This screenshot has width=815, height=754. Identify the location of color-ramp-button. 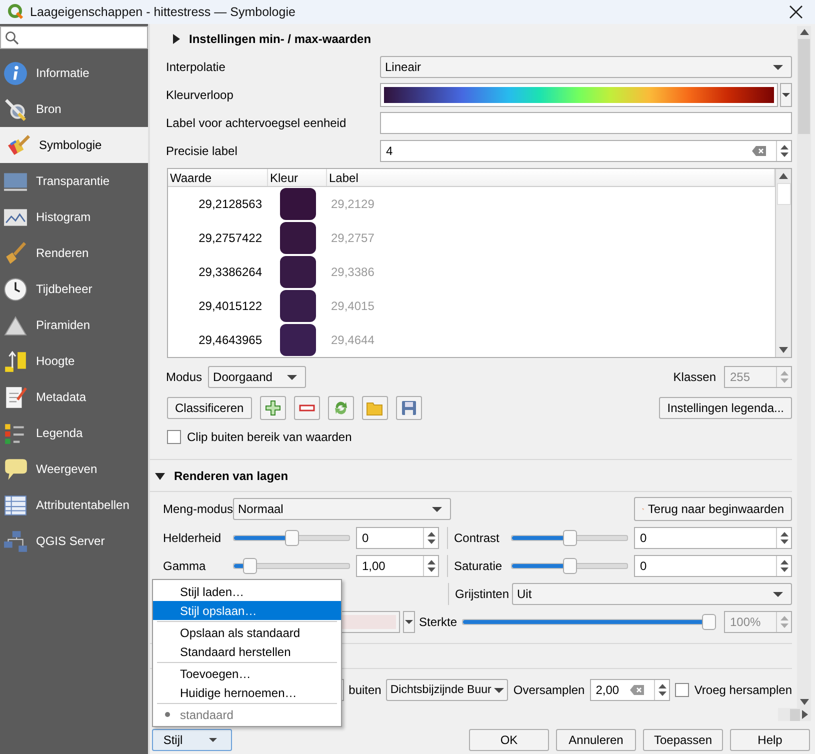
(579, 95).